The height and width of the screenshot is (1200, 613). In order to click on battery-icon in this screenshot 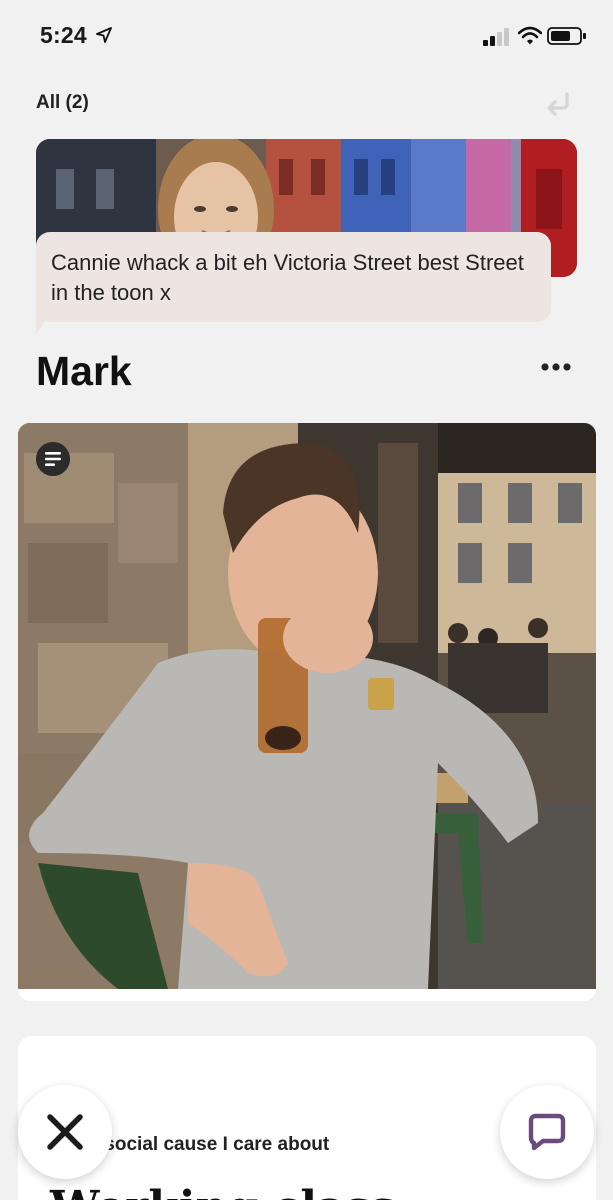, I will do `click(566, 36)`.